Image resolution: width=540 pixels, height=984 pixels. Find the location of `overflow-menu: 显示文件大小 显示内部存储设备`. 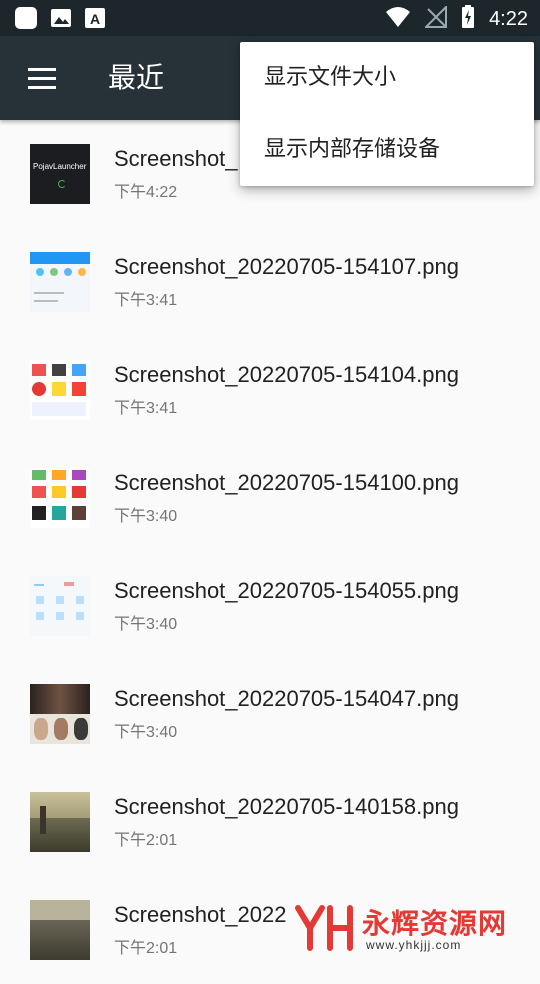

overflow-menu: 显示文件大小 显示内部存储设备 is located at coordinates (387, 114).